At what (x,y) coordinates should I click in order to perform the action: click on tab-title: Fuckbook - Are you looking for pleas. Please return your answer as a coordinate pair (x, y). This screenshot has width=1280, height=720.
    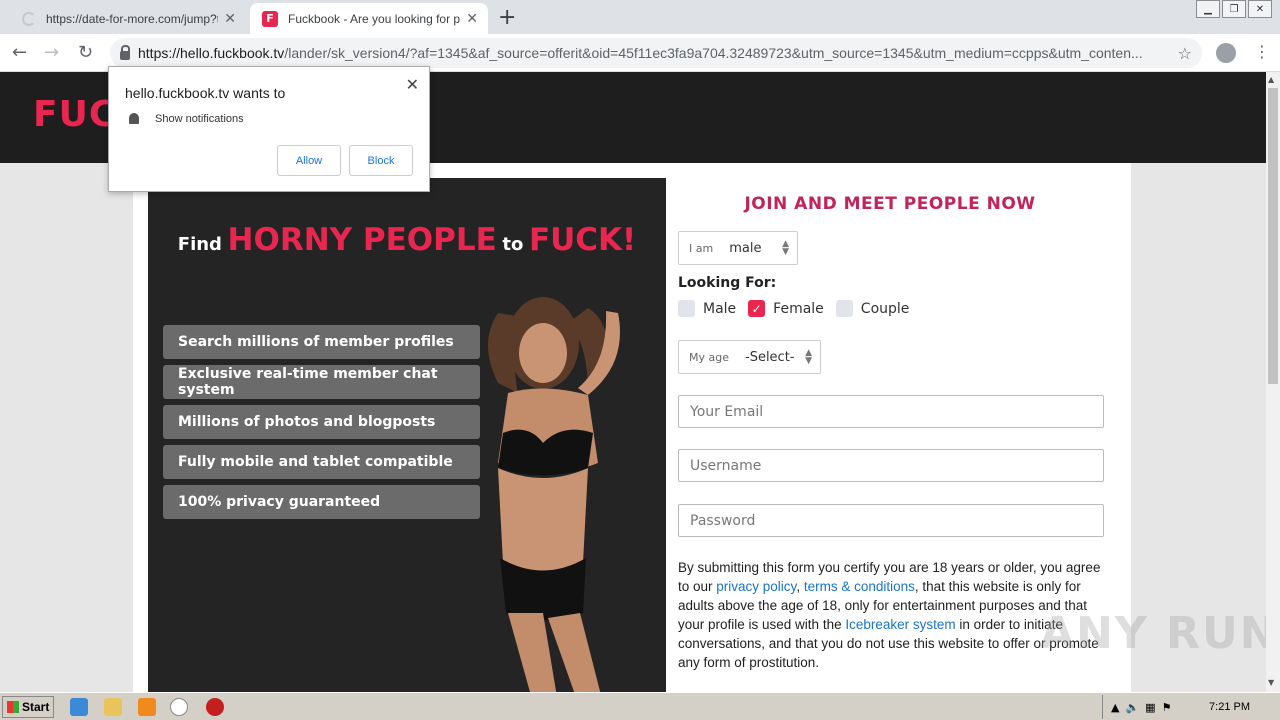
    Looking at the image, I should click on (374, 18).